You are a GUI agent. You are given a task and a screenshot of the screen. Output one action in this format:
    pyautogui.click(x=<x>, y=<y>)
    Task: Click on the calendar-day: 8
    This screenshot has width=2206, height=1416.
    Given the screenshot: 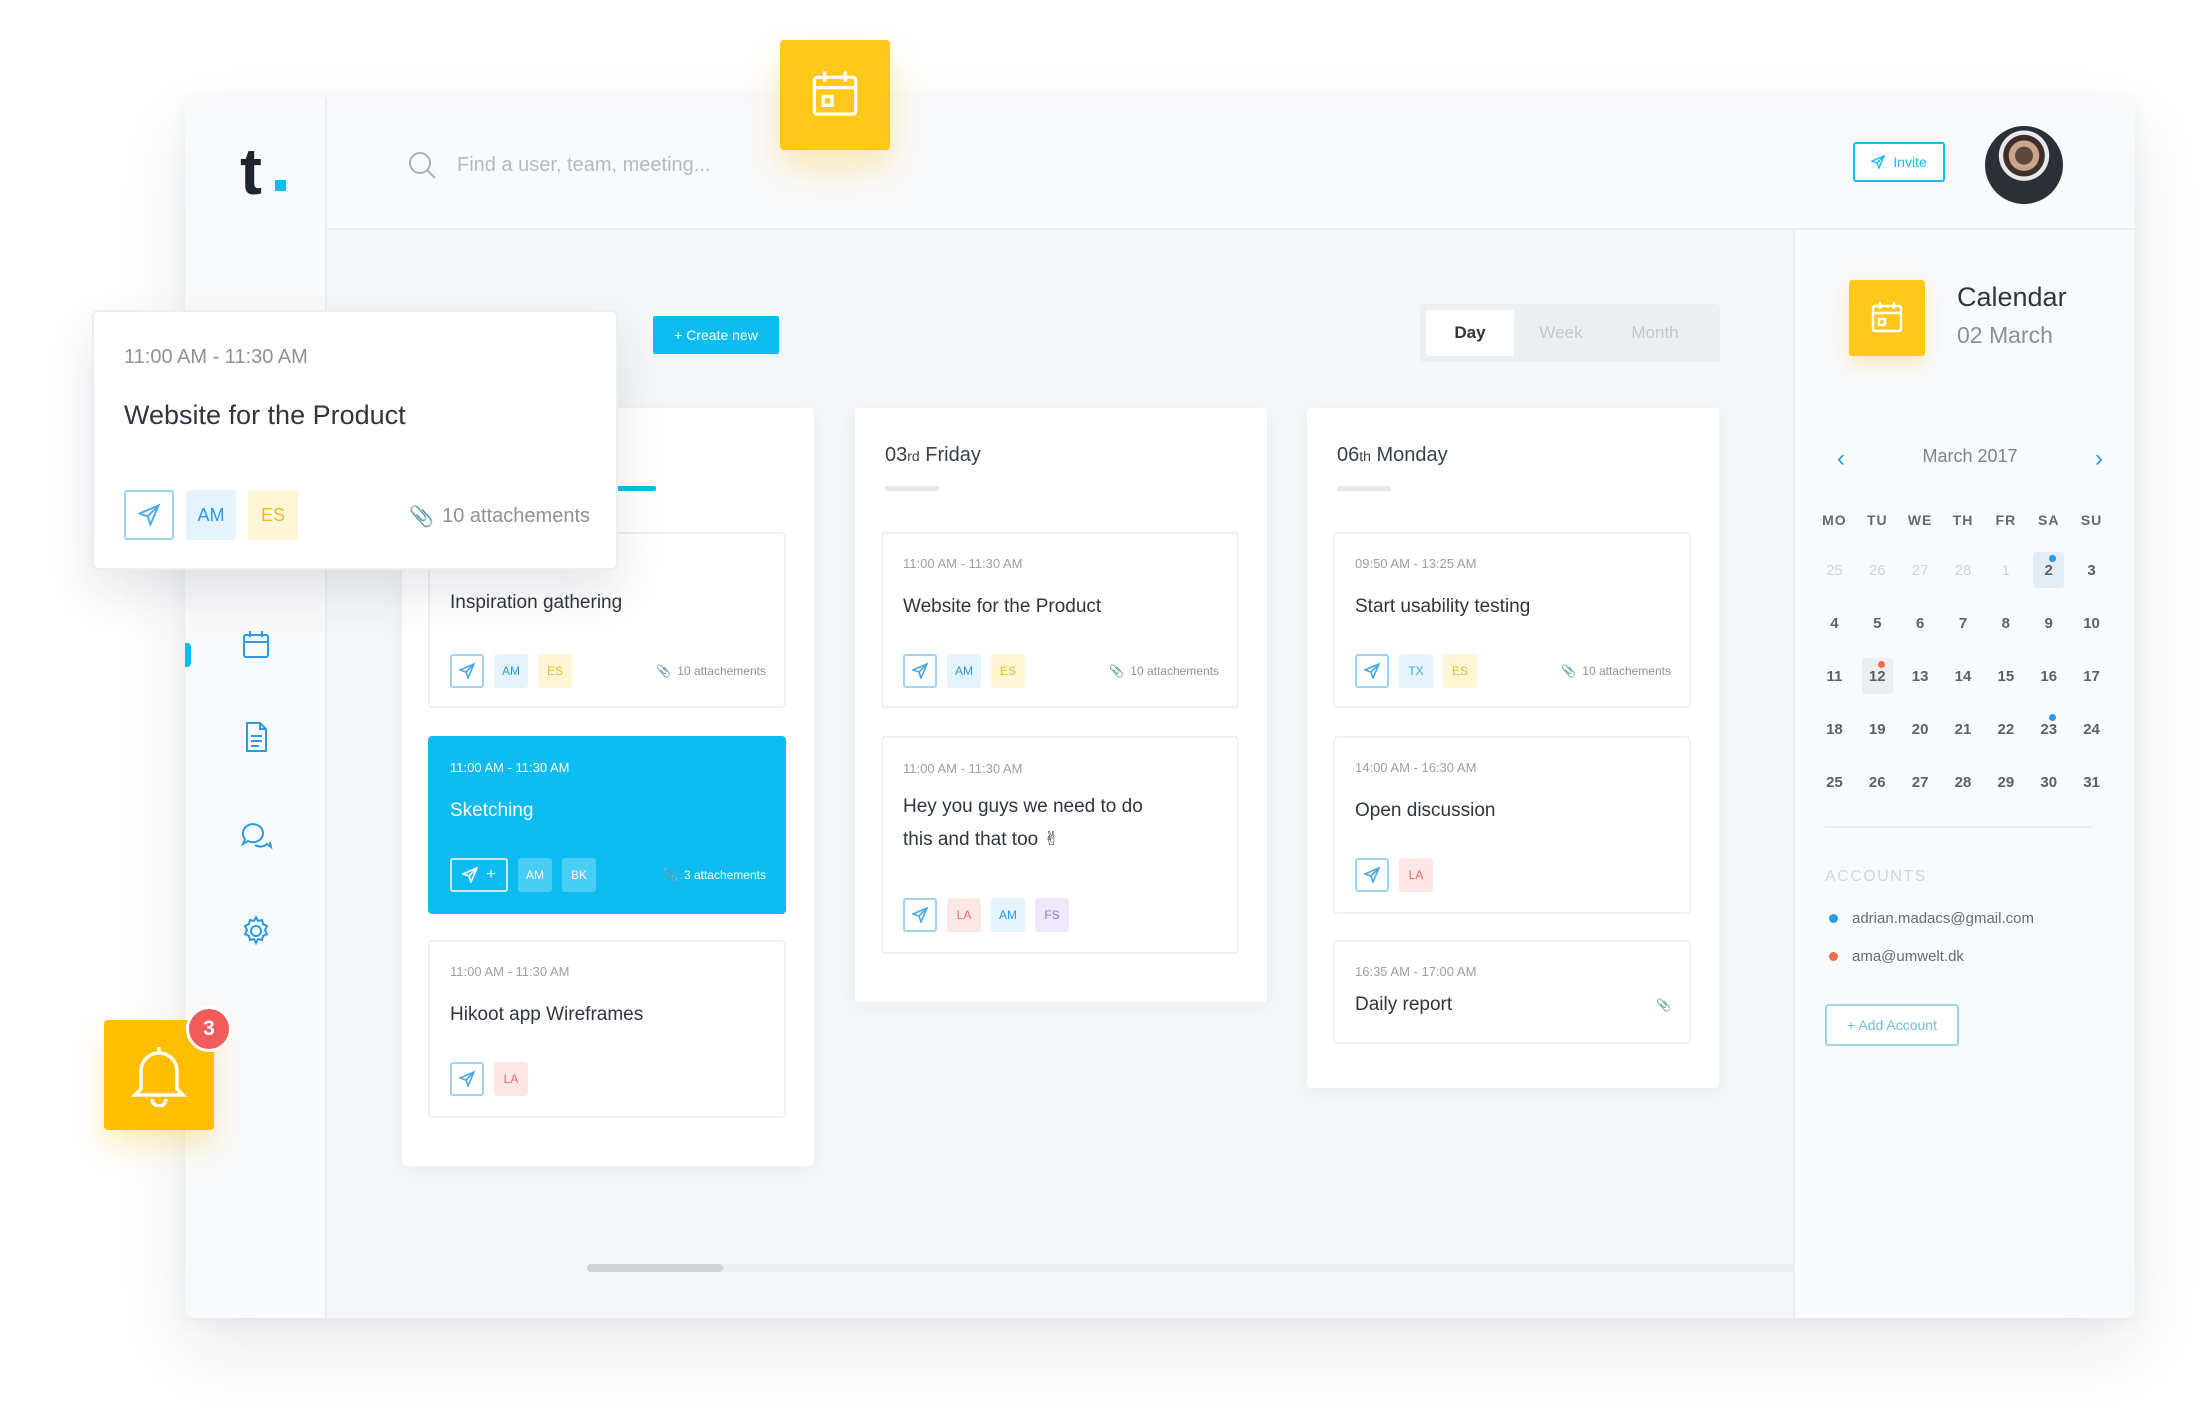 What is the action you would take?
    pyautogui.click(x=2005, y=631)
    